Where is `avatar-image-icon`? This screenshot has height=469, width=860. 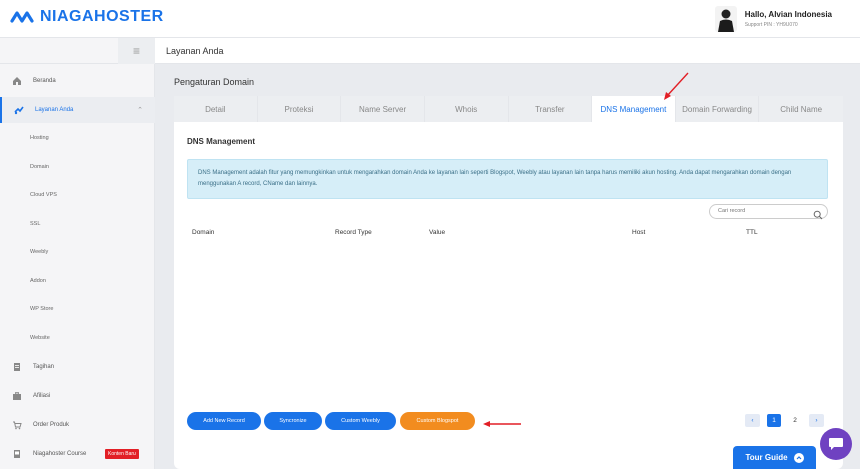 avatar-image-icon is located at coordinates (725, 19).